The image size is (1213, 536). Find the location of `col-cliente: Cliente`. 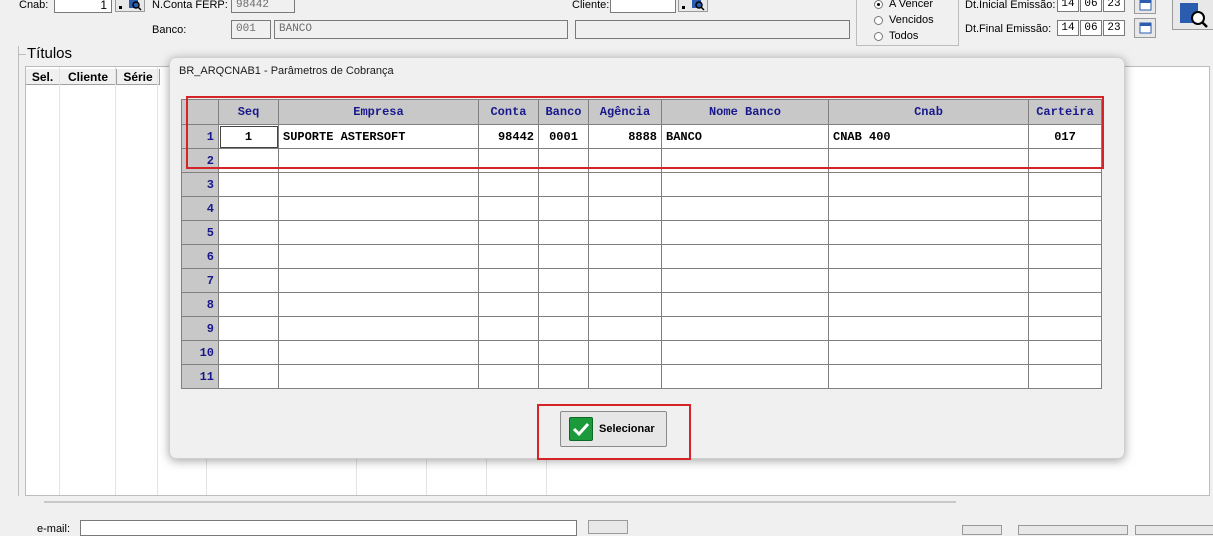

col-cliente: Cliente is located at coordinates (88, 77).